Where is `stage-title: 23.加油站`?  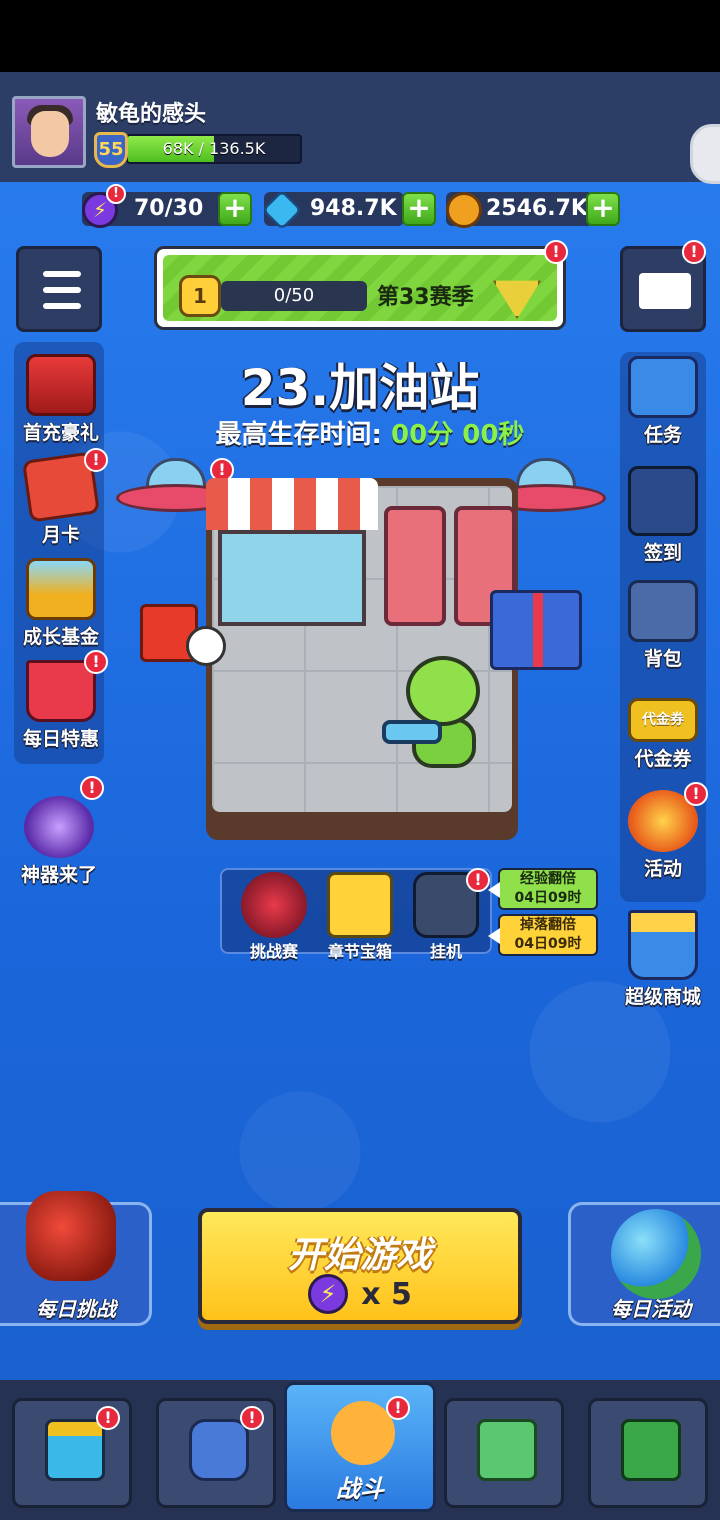 stage-title: 23.加油站 is located at coordinates (360, 388).